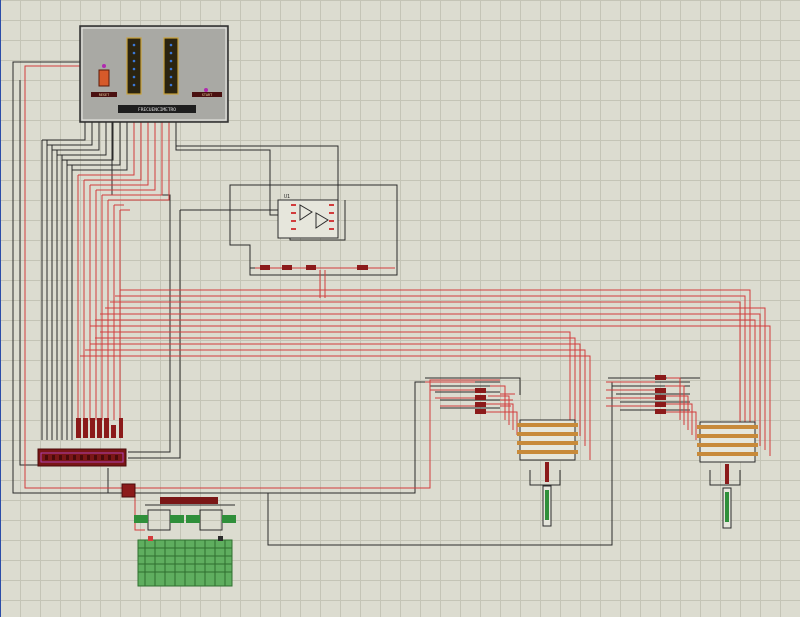  What do you see at coordinates (287, 267) in the screenshot?
I see `resistor-r2` at bounding box center [287, 267].